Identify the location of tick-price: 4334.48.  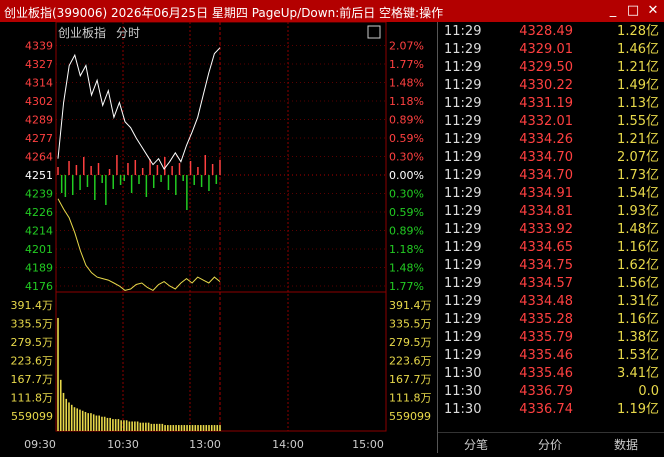
(546, 301).